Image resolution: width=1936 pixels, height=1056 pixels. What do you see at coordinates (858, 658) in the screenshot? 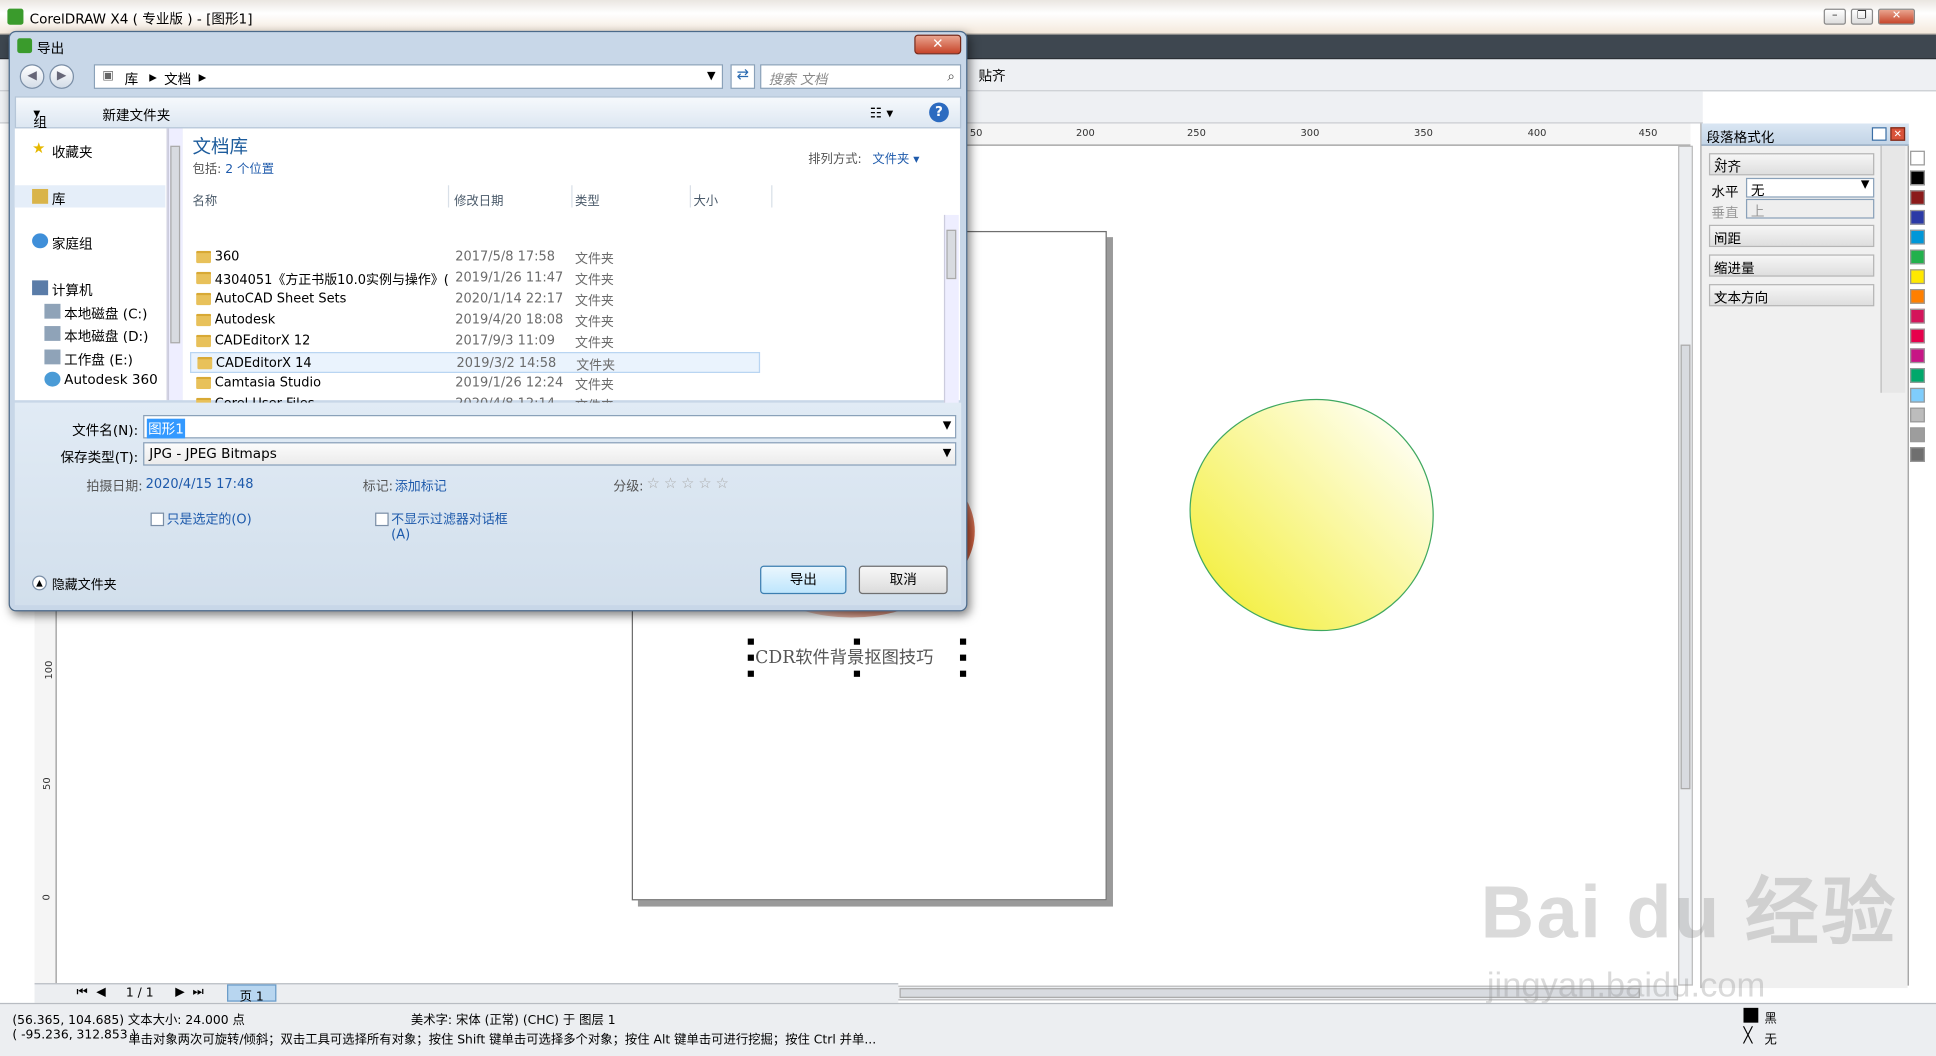
I see `selected-artistic-text: CDR软件背景抠图技巧` at bounding box center [858, 658].